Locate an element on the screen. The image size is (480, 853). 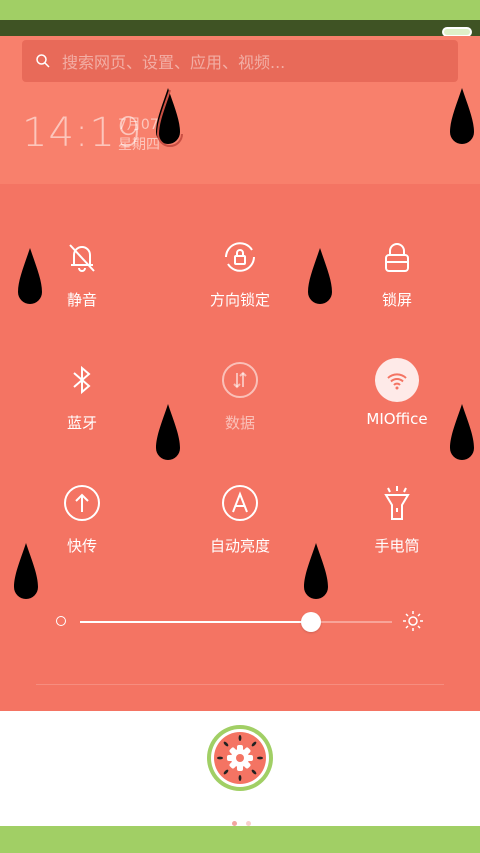
lock-icon is located at coordinates (397, 257).